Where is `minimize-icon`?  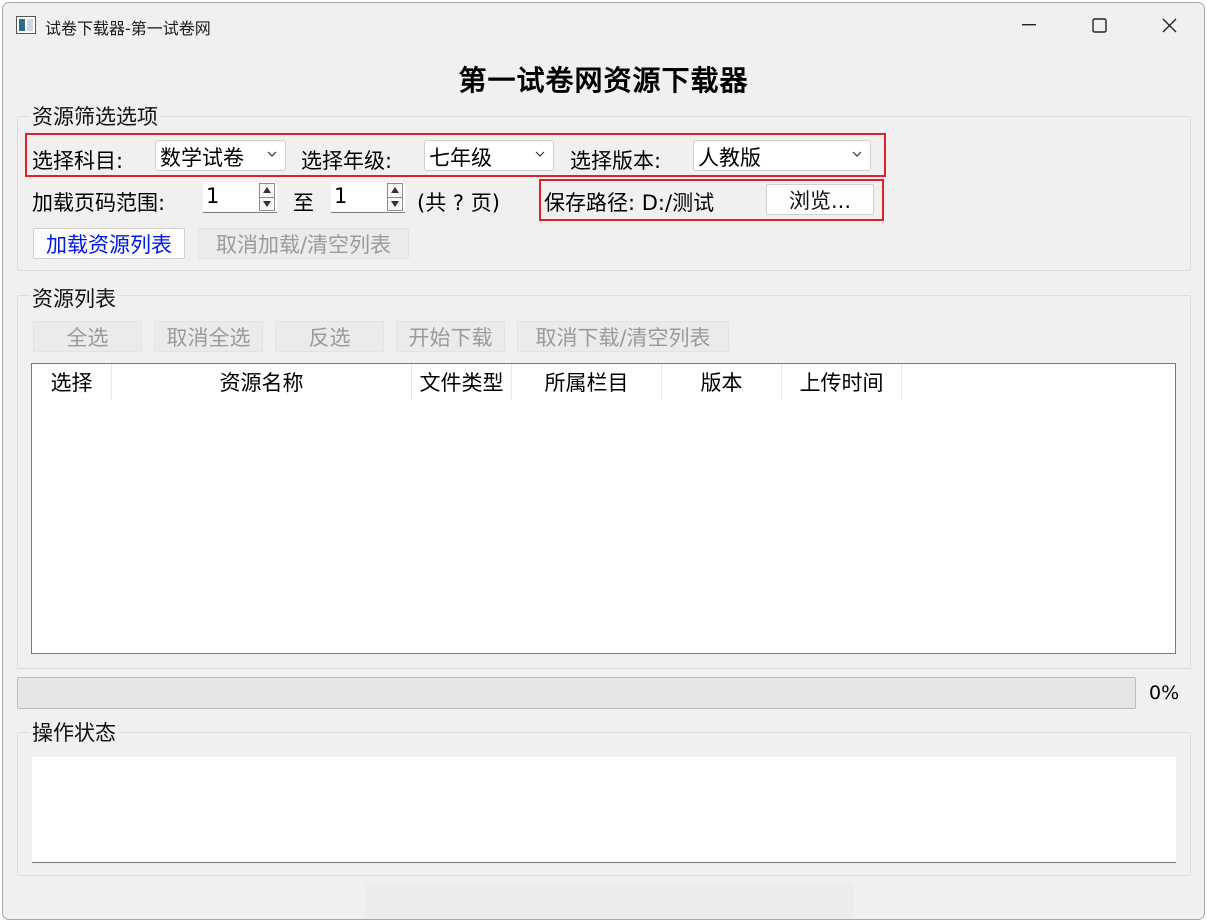 minimize-icon is located at coordinates (1029, 25).